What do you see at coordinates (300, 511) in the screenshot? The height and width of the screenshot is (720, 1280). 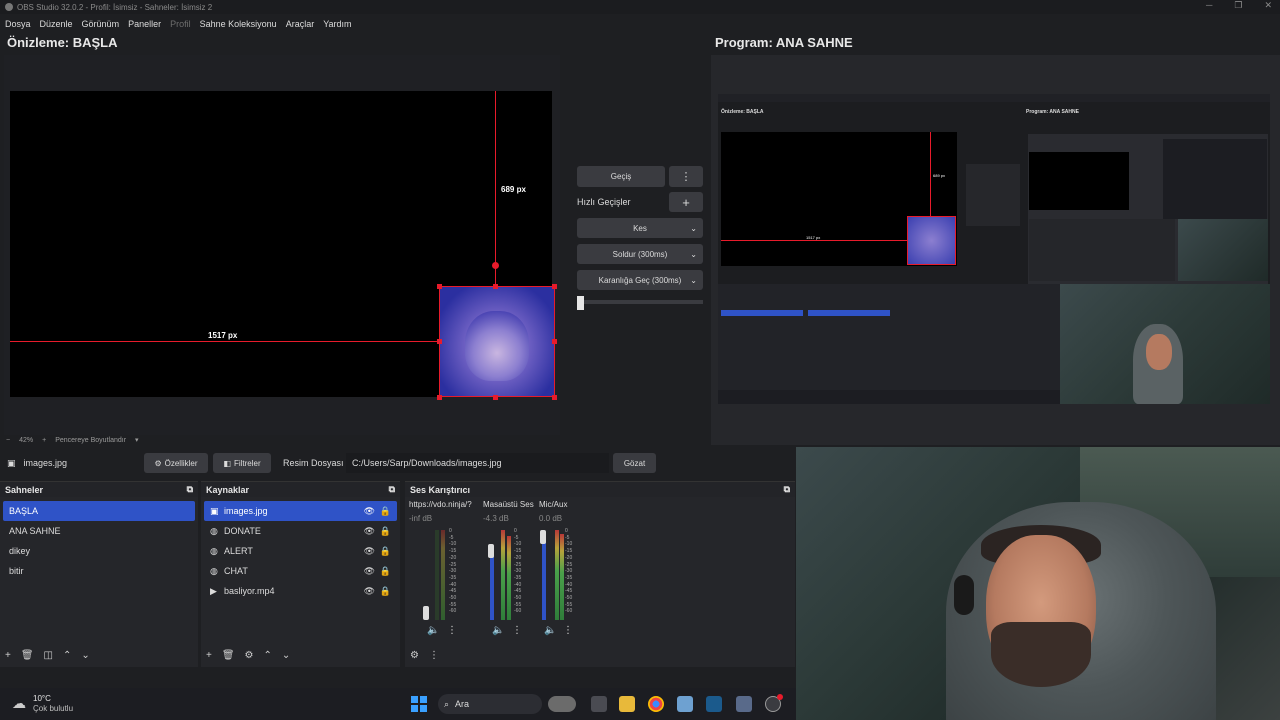 I see `source-item: ▣ images.jpg 👁 🔒` at bounding box center [300, 511].